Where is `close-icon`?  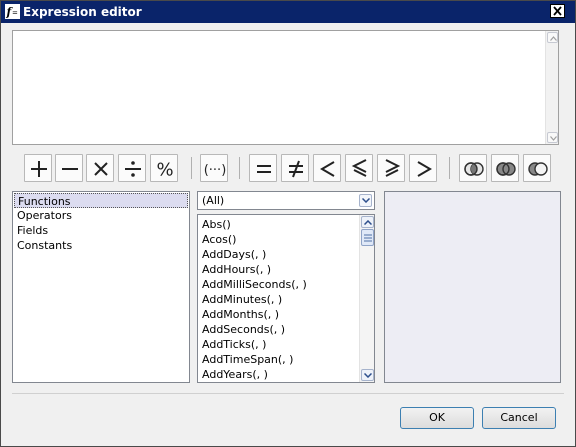 close-icon is located at coordinates (557, 11).